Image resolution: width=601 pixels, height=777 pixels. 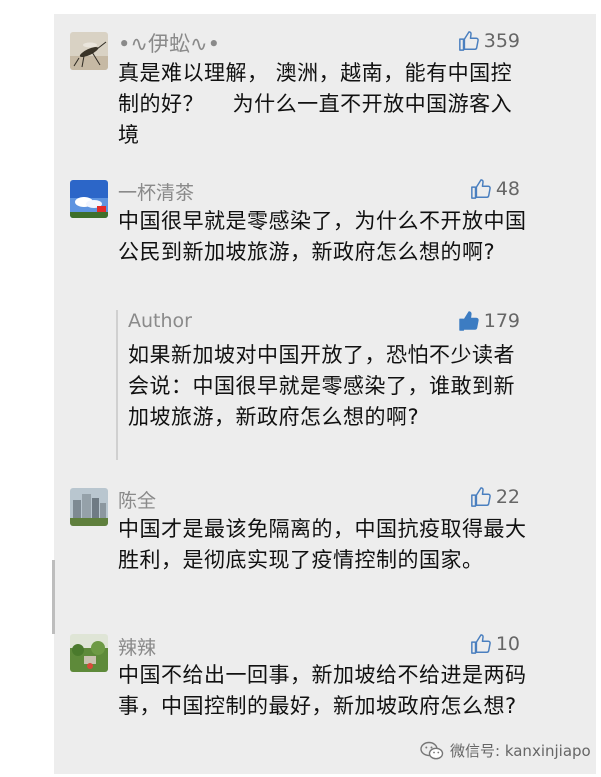 I want to click on city-avatar-image, so click(x=89, y=507).